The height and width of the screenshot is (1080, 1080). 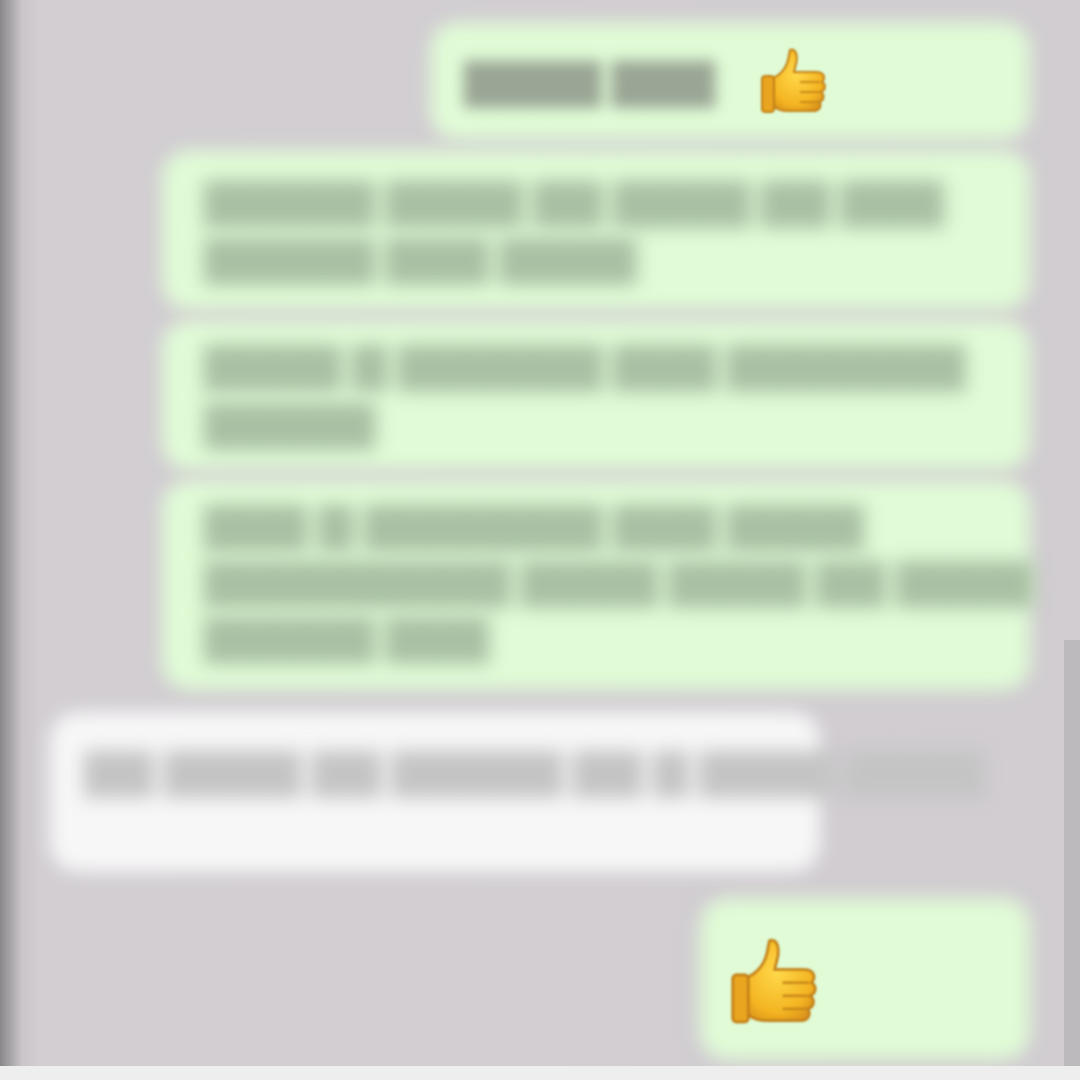 I want to click on message-text-visible: ▇▇▇▇▇ ▇▇▇ ▇▇▇▇, so click(x=420, y=258).